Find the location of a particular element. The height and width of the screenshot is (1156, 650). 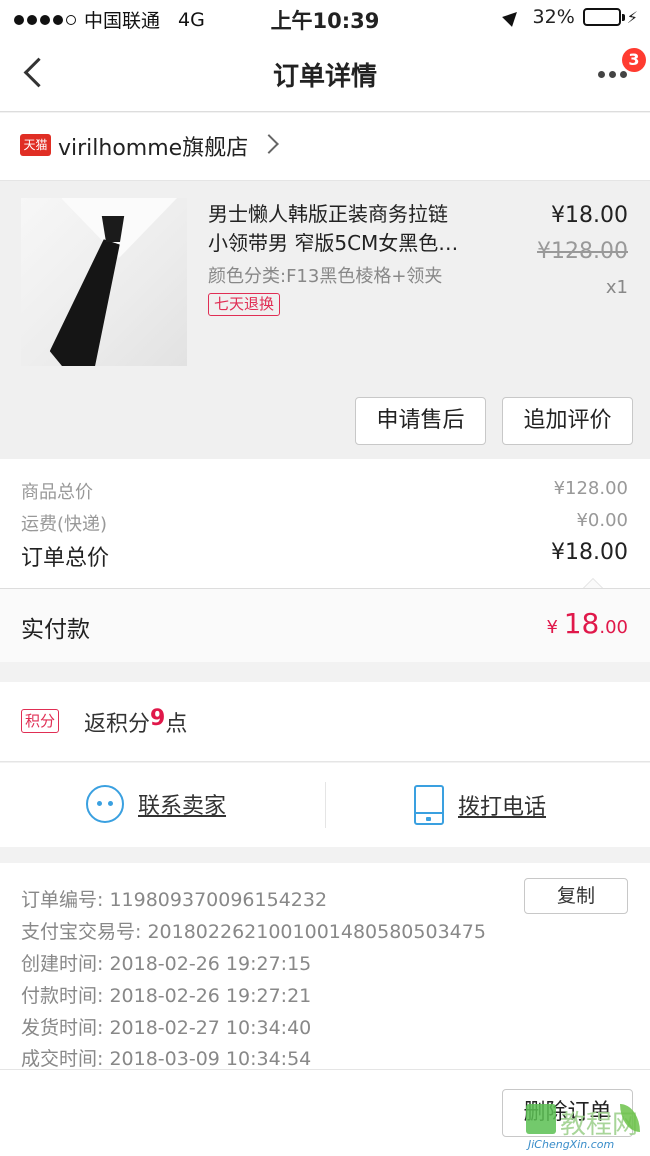

shipped-value: 2018-02-27 10:34:40 is located at coordinates (210, 1028).